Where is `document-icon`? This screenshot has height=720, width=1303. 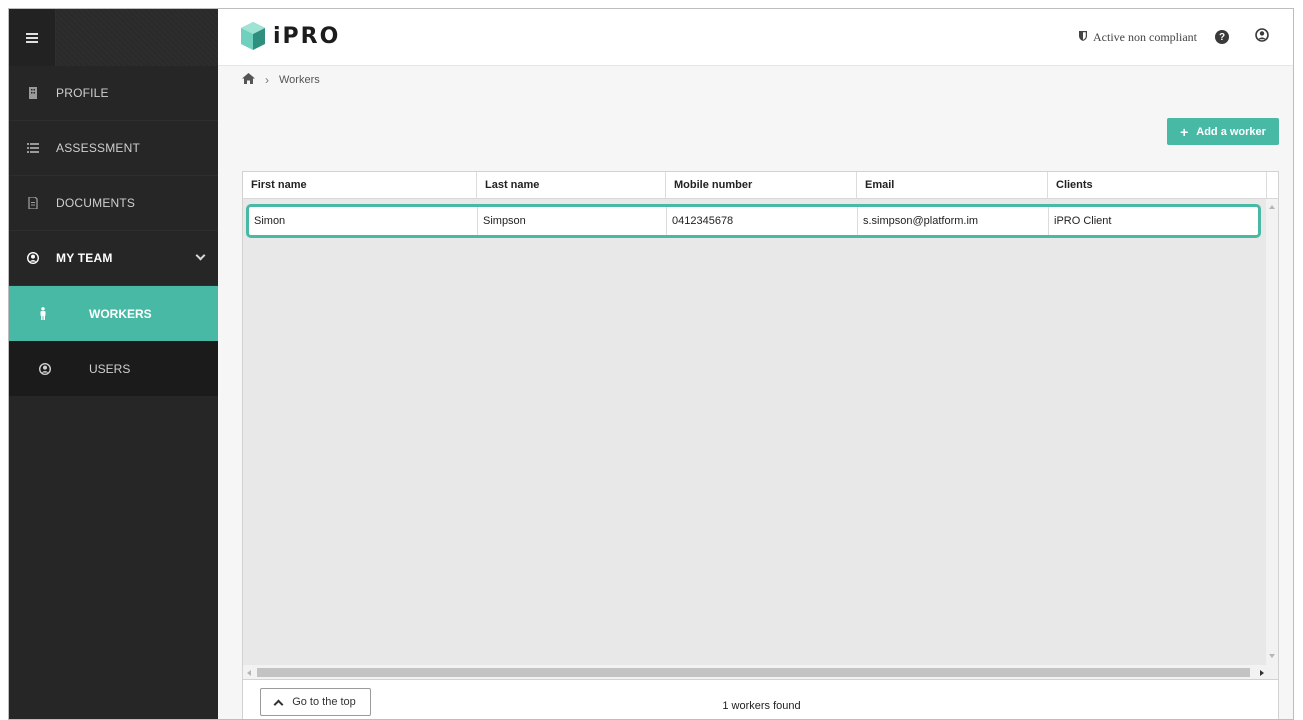
document-icon is located at coordinates (32, 203).